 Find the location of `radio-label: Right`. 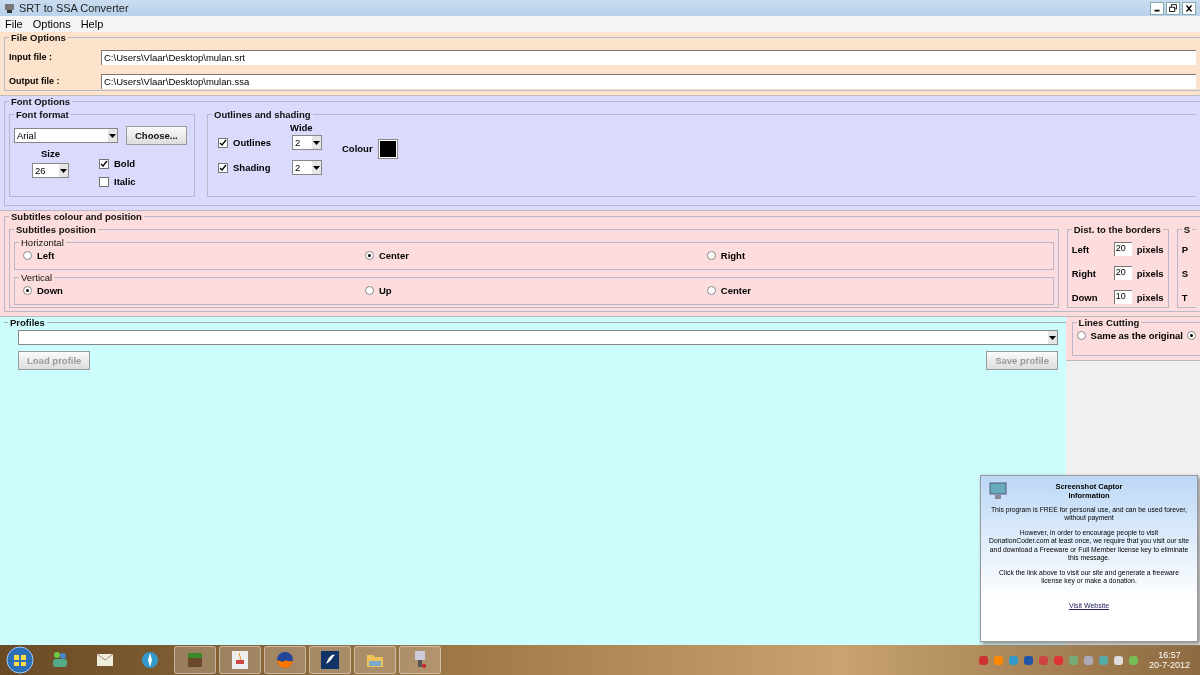

radio-label: Right is located at coordinates (733, 255).